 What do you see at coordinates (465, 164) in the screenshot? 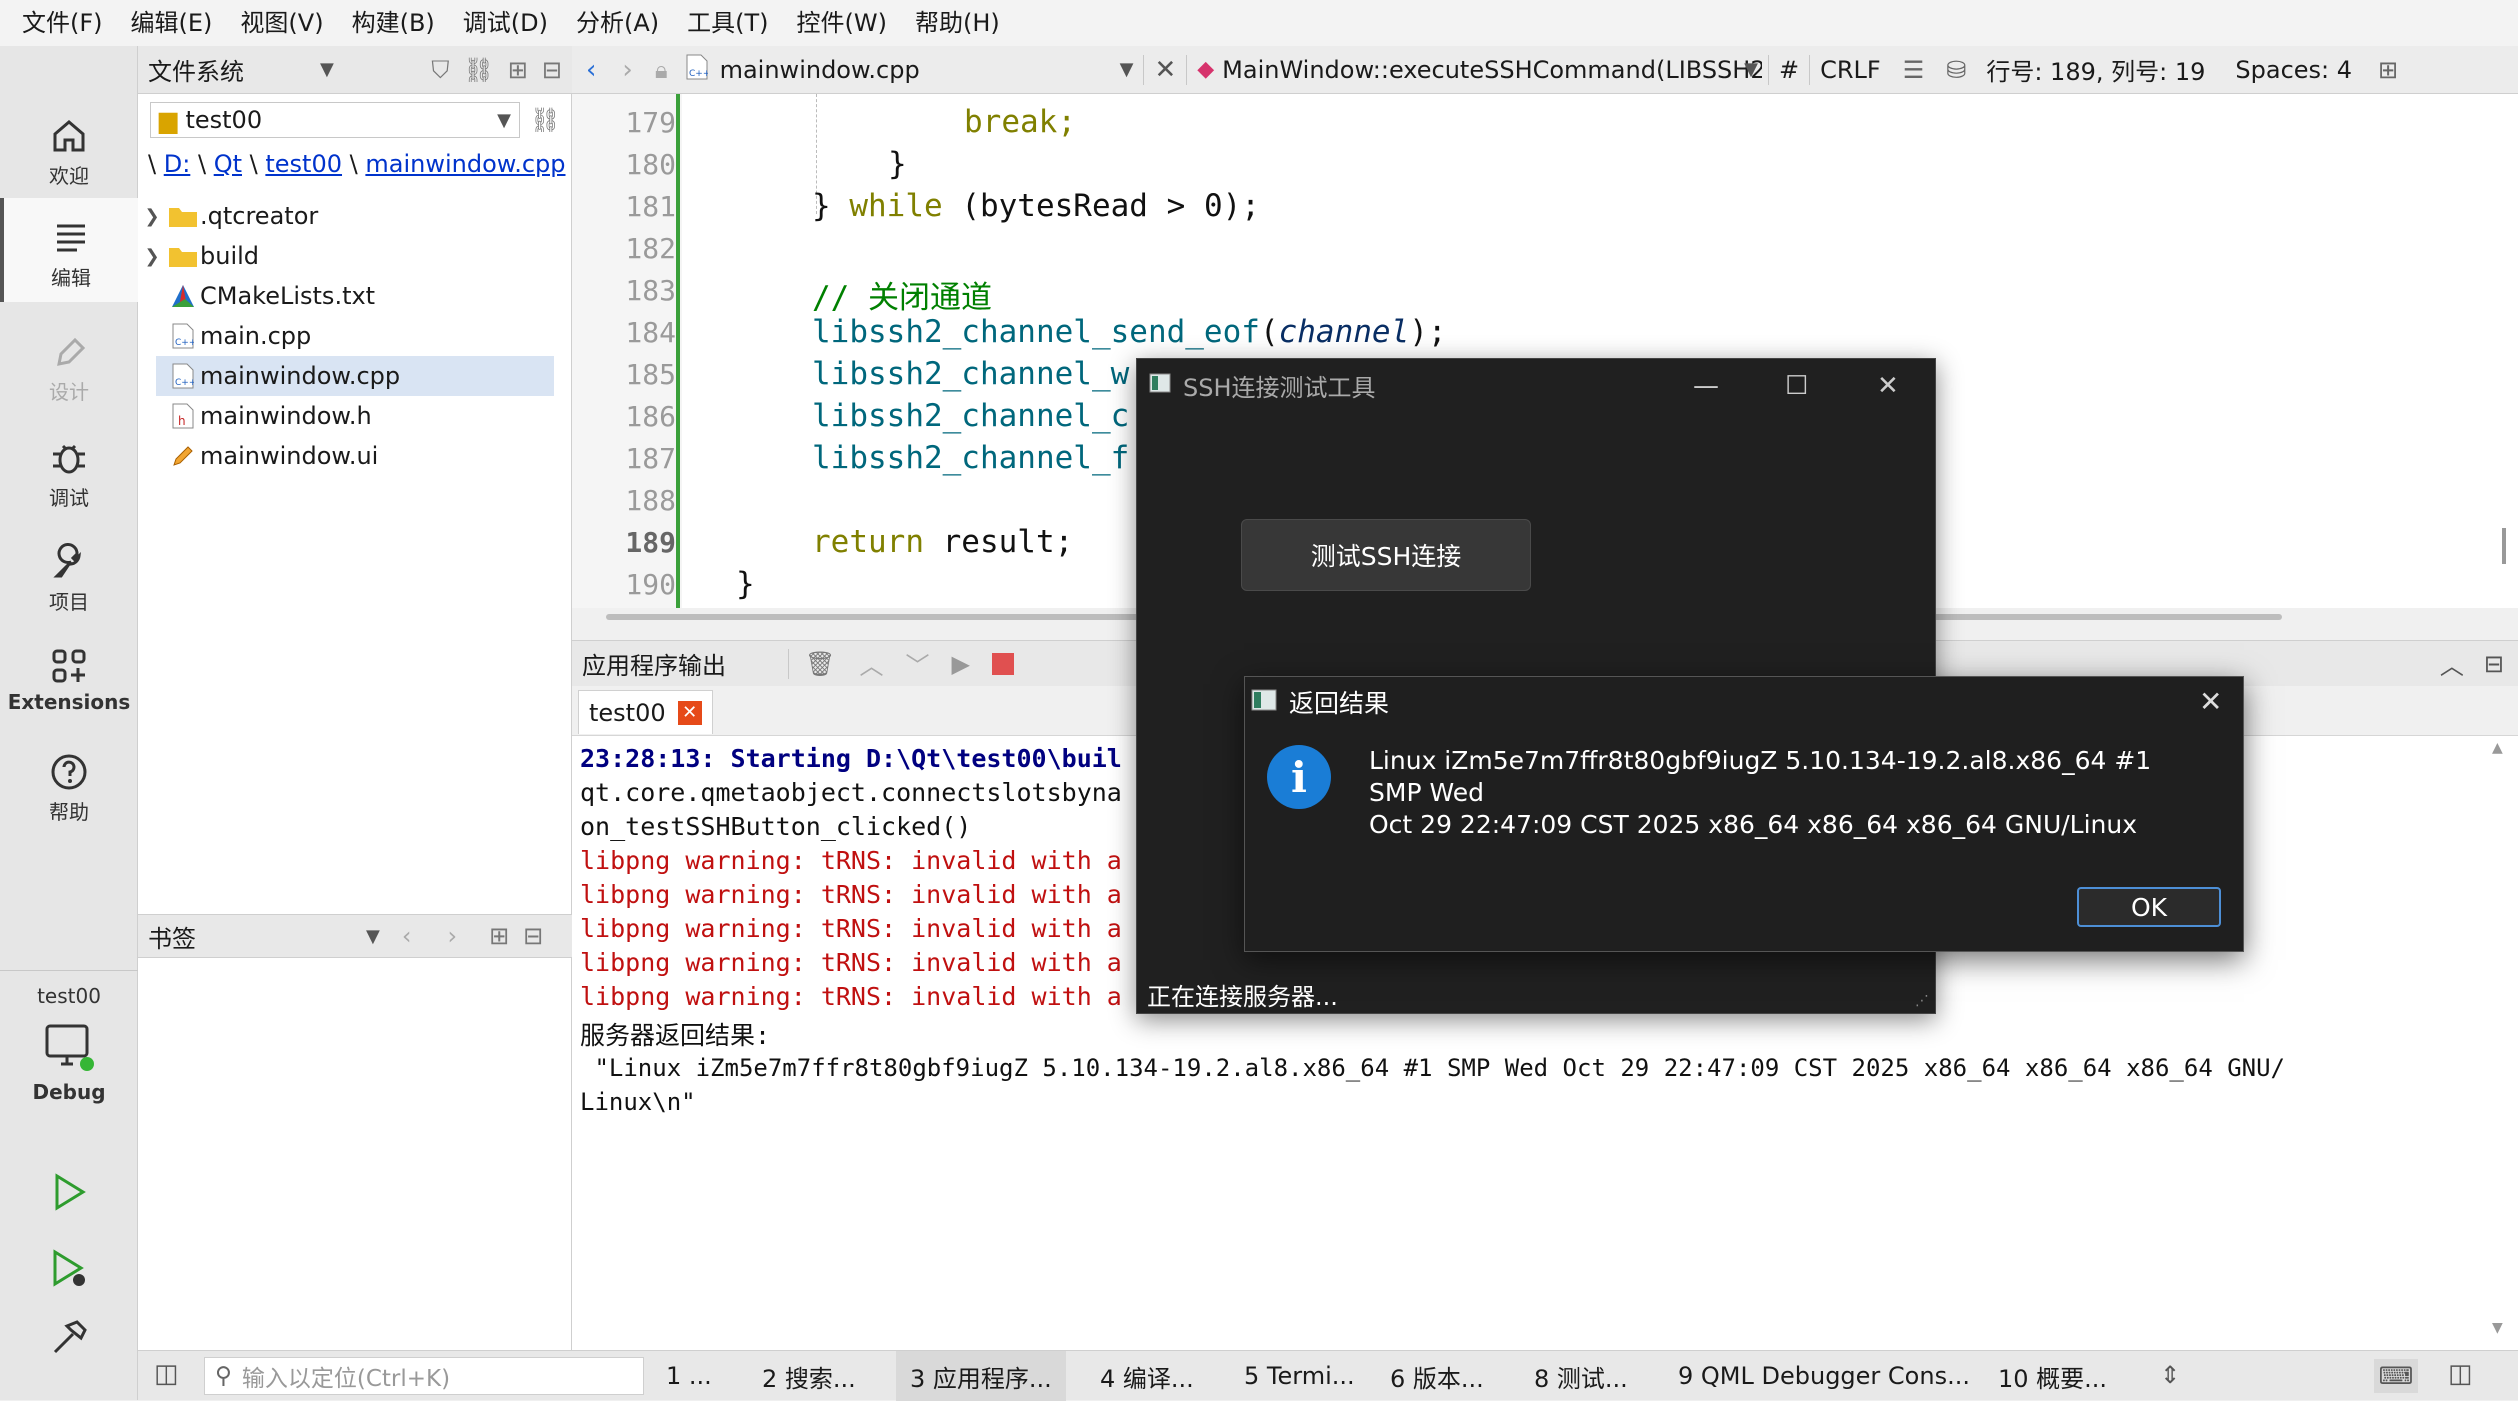
I see `breadcrumb-file: mainwindow.cpp` at bounding box center [465, 164].